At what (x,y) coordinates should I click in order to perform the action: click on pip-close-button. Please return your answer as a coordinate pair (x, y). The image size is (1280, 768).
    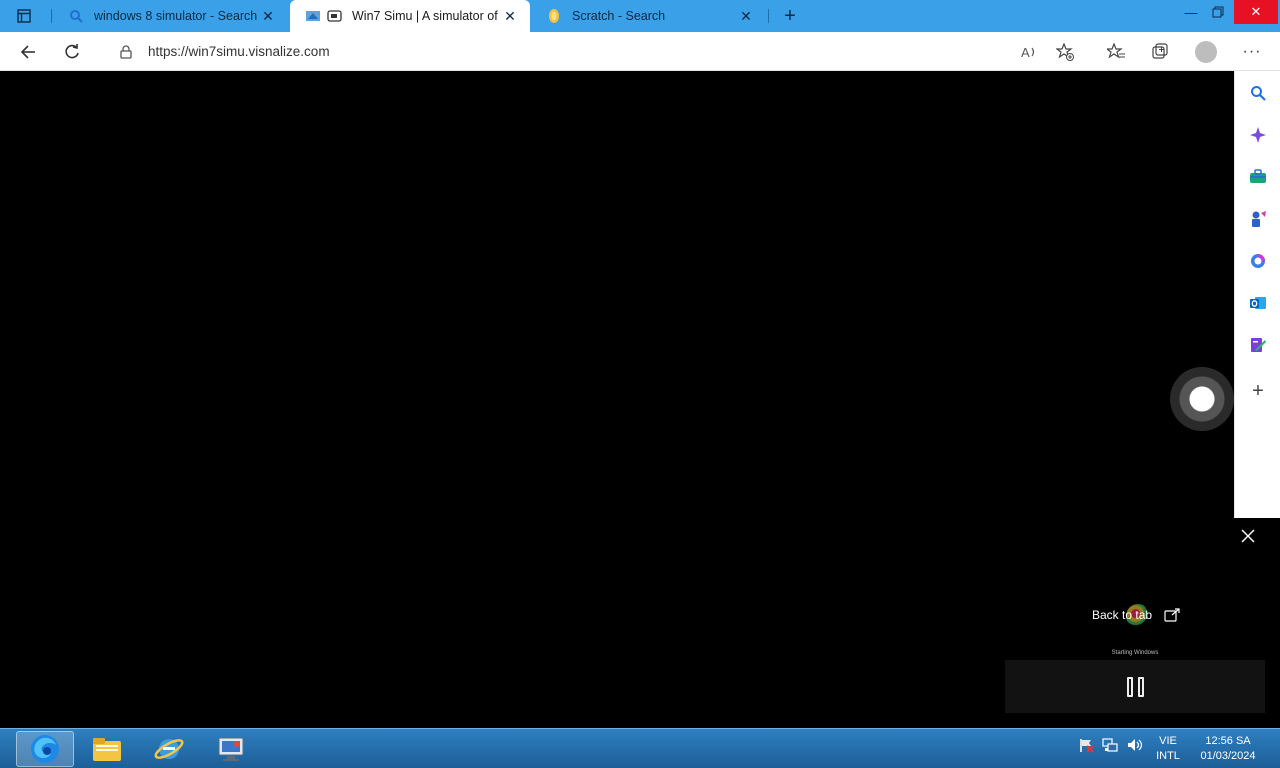
    Looking at the image, I should click on (1248, 536).